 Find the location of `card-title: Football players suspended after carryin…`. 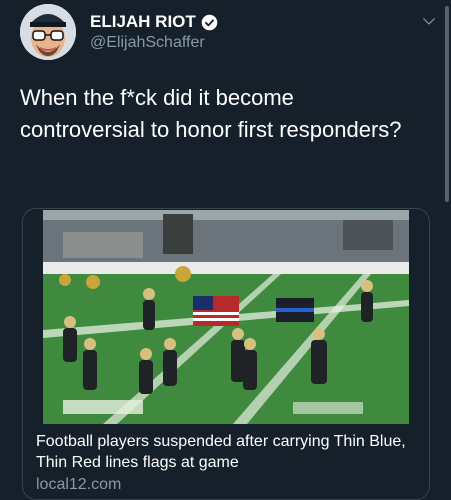

card-title: Football players suspended after carryin… is located at coordinates (221, 452).